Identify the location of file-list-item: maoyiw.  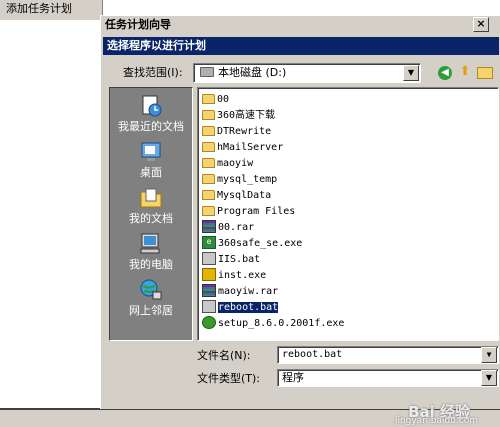
(227, 163).